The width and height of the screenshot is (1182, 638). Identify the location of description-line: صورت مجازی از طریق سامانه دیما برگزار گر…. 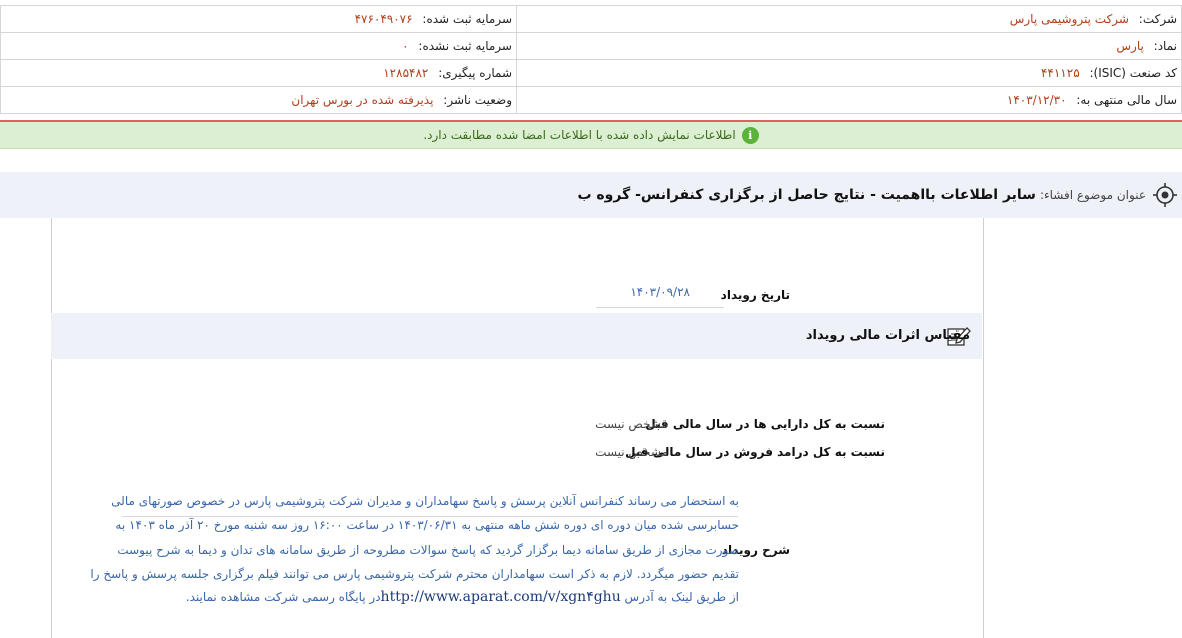
(428, 550).